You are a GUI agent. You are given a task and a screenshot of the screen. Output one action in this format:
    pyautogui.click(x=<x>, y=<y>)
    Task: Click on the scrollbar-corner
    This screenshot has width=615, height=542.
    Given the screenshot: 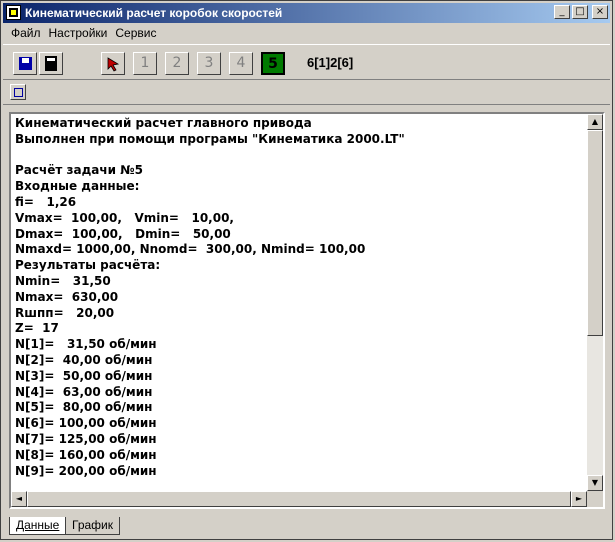 What is the action you would take?
    pyautogui.click(x=595, y=499)
    